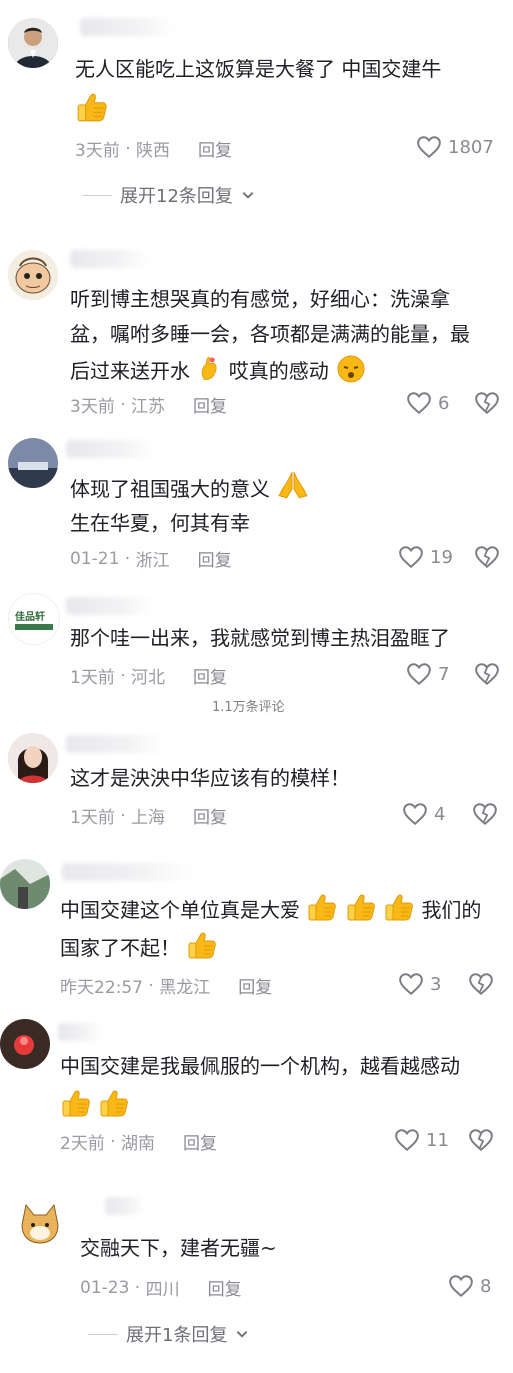 The height and width of the screenshot is (1373, 513). I want to click on like-count: 8, so click(486, 1286).